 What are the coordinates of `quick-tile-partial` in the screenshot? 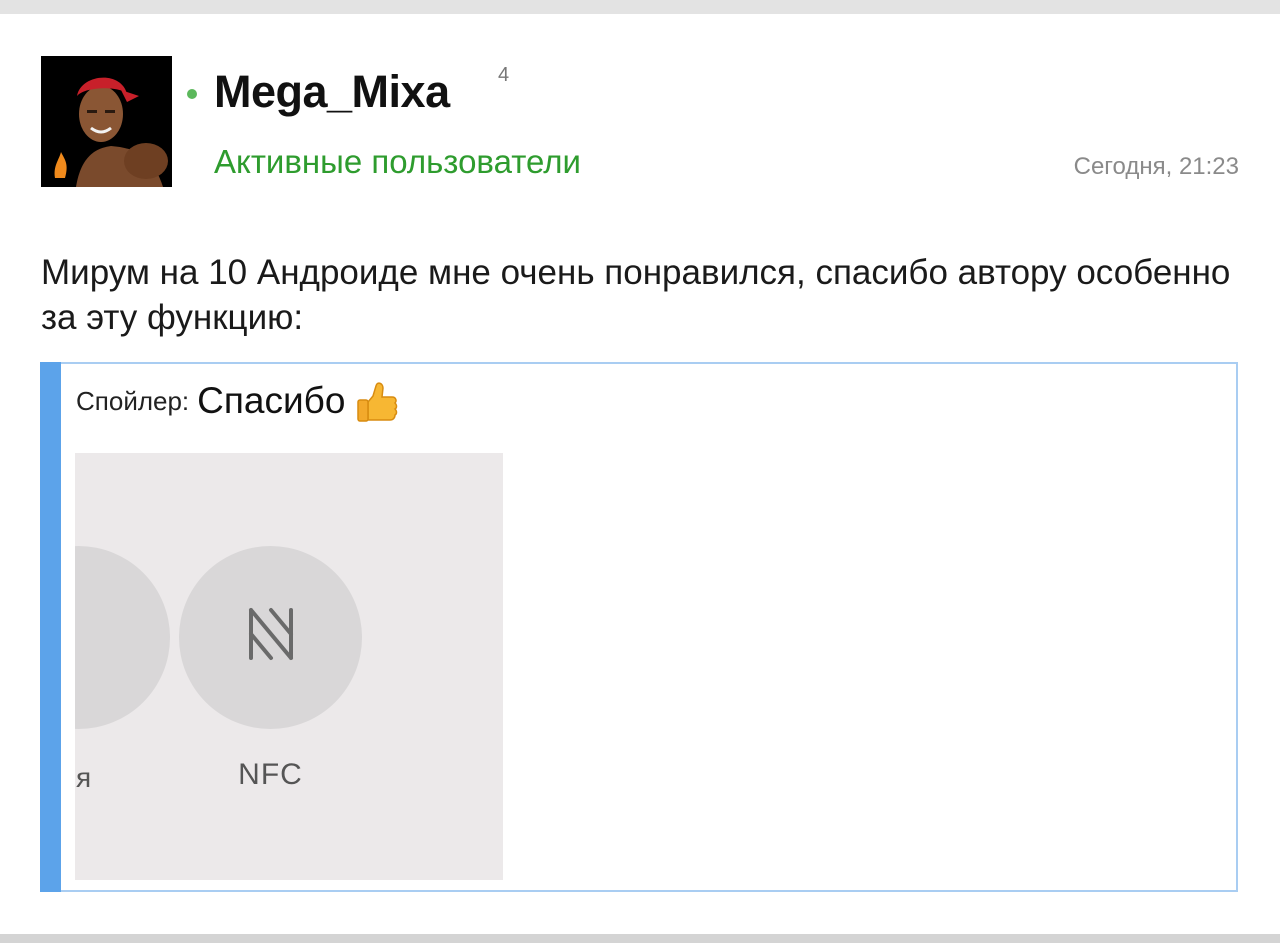 It's located at (122, 637).